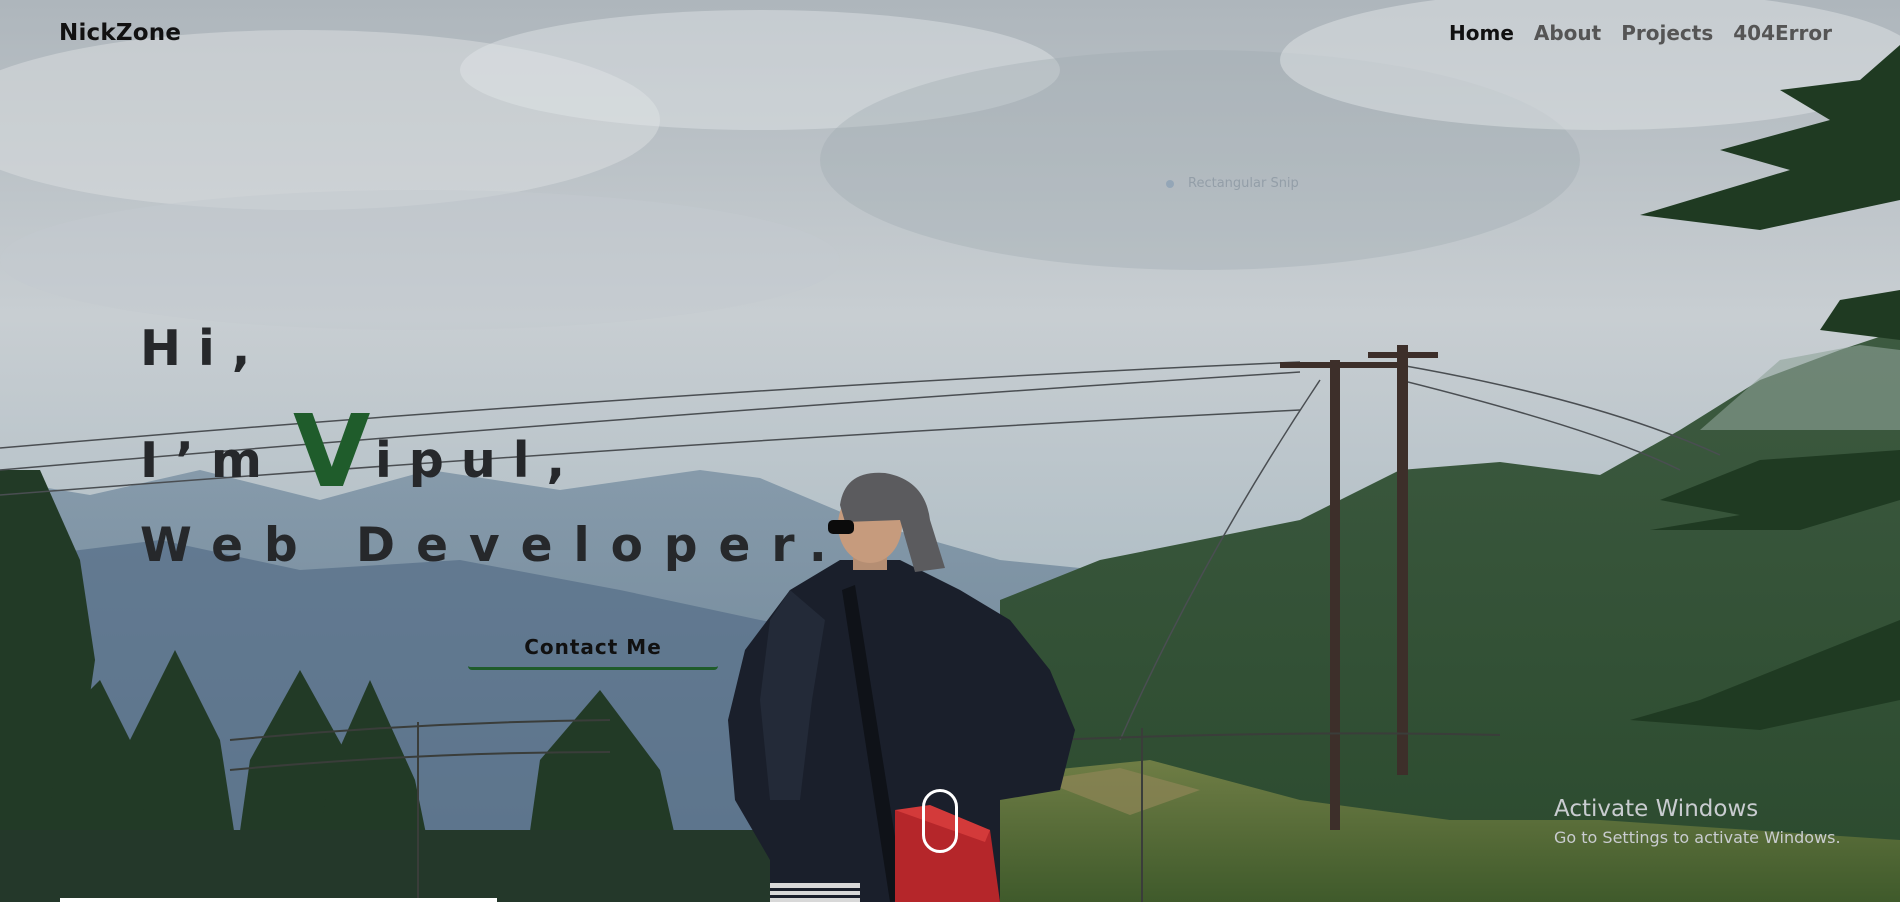  What do you see at coordinates (940, 821) in the screenshot?
I see `scroll-down-indicator` at bounding box center [940, 821].